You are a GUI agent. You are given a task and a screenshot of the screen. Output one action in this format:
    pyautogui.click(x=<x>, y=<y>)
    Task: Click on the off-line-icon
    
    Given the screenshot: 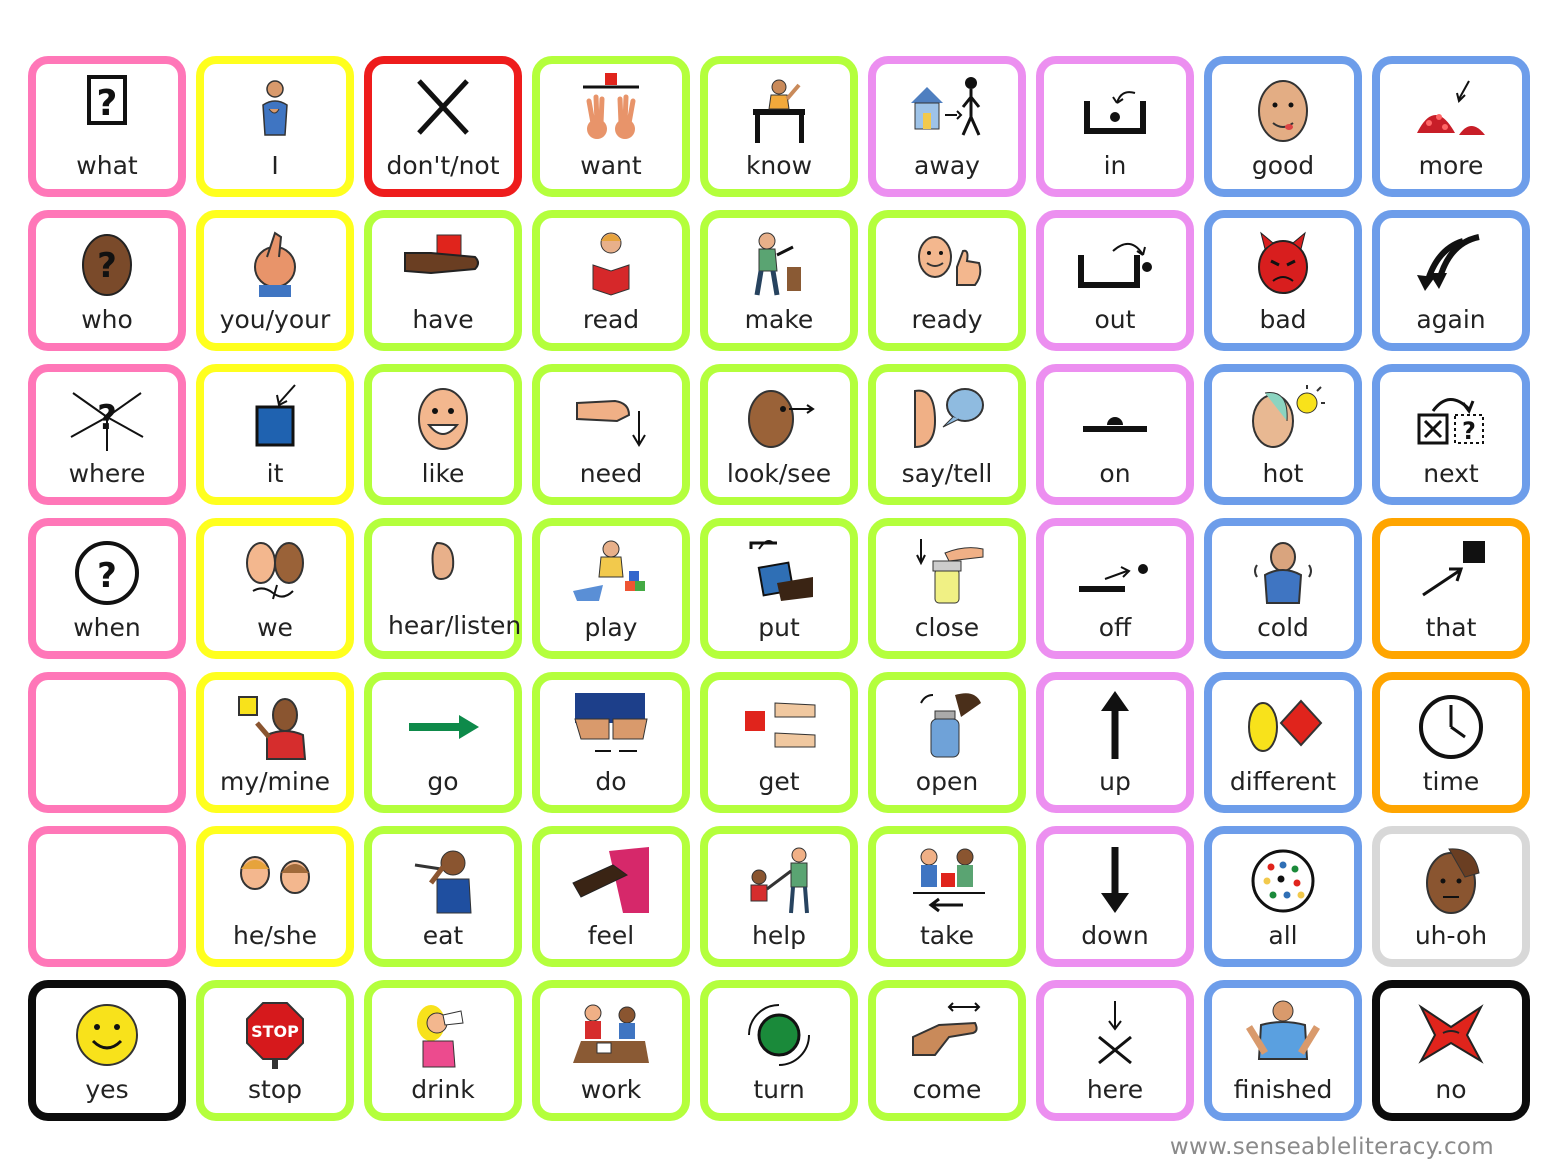 What is the action you would take?
    pyautogui.click(x=1115, y=573)
    